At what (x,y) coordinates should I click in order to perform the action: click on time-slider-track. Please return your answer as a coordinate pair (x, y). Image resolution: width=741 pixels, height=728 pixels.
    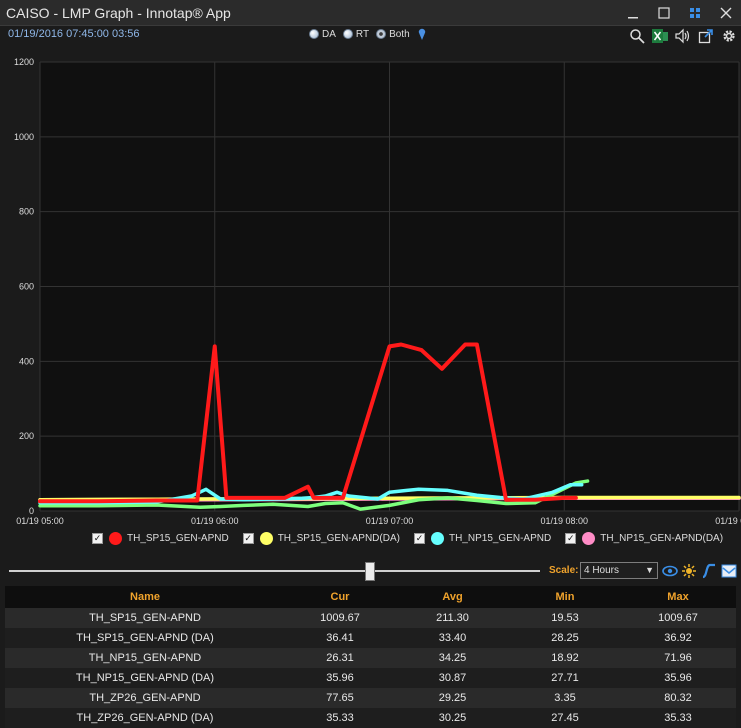
    Looking at the image, I should click on (274, 571).